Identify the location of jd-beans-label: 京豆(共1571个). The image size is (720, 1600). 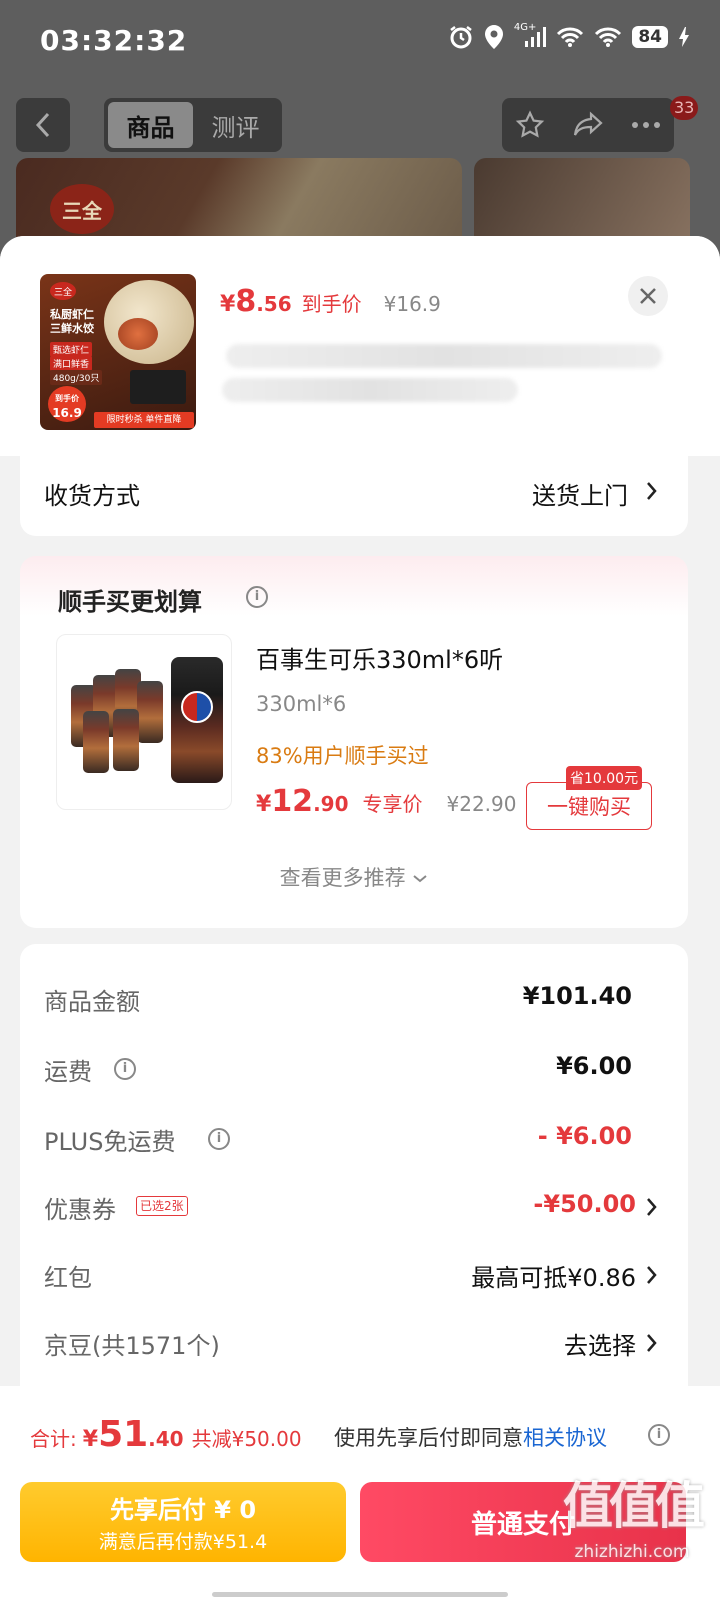
(132, 1346).